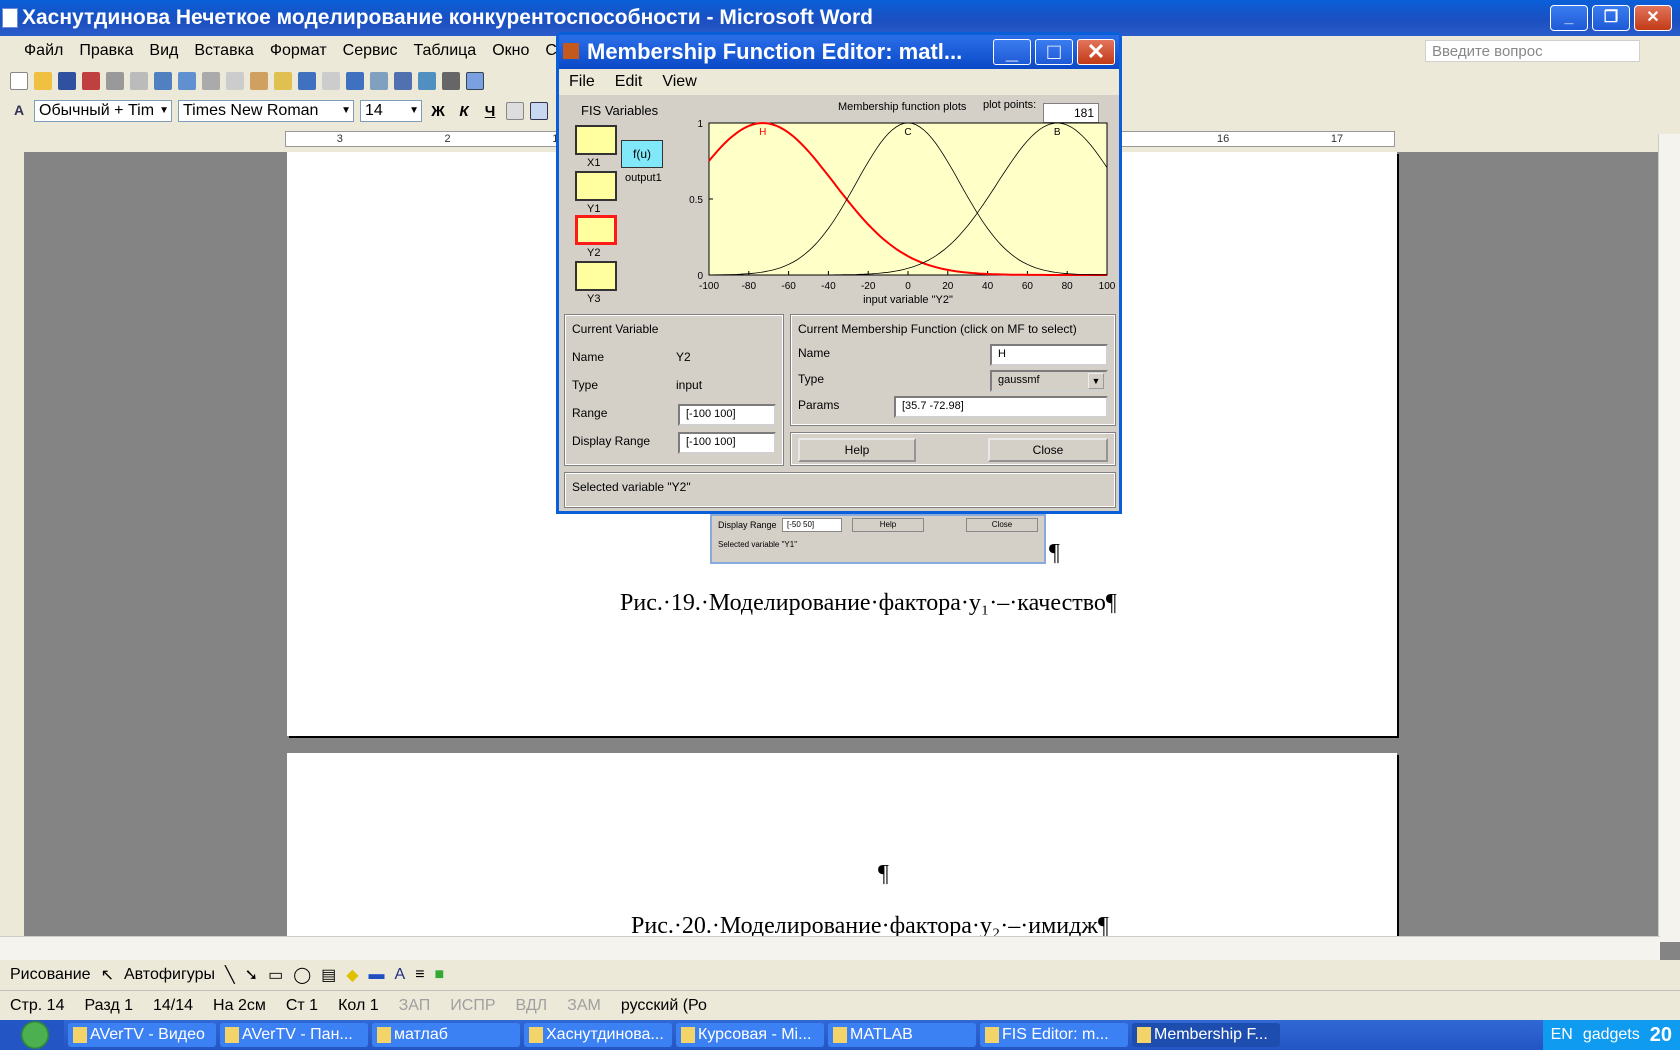 The image size is (1680, 1050). What do you see at coordinates (275, 975) in the screenshot?
I see `rectangle-icon: ▭` at bounding box center [275, 975].